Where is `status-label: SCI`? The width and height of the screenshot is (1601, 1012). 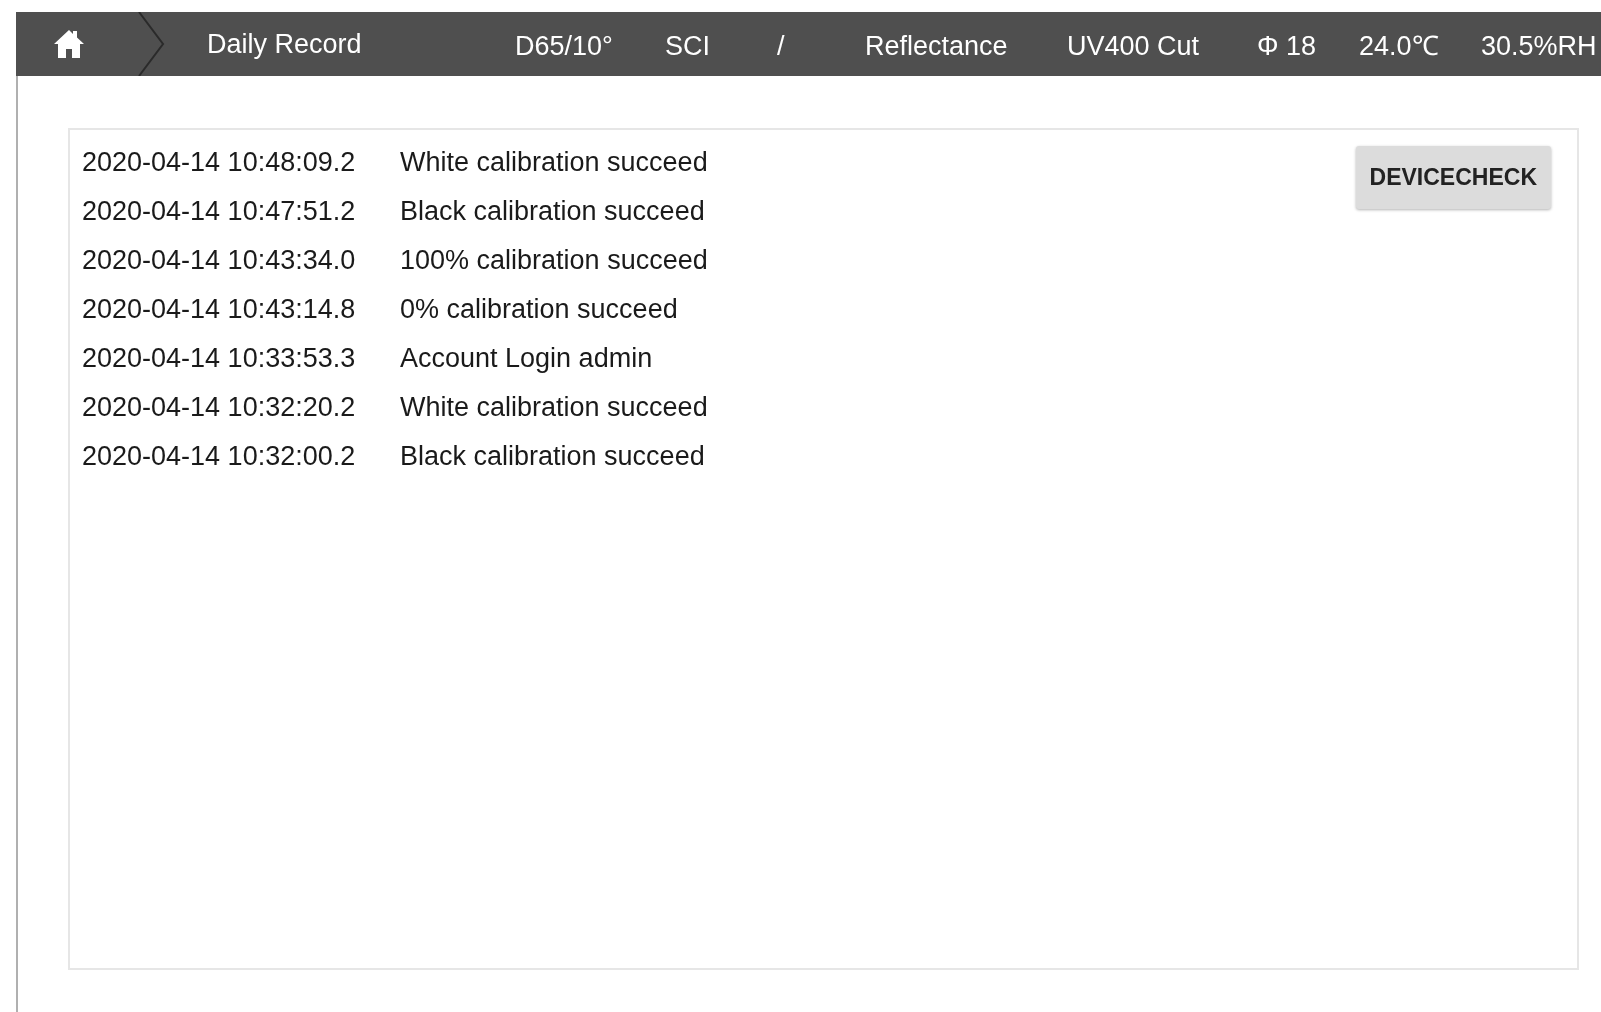
status-label: SCI is located at coordinates (688, 46).